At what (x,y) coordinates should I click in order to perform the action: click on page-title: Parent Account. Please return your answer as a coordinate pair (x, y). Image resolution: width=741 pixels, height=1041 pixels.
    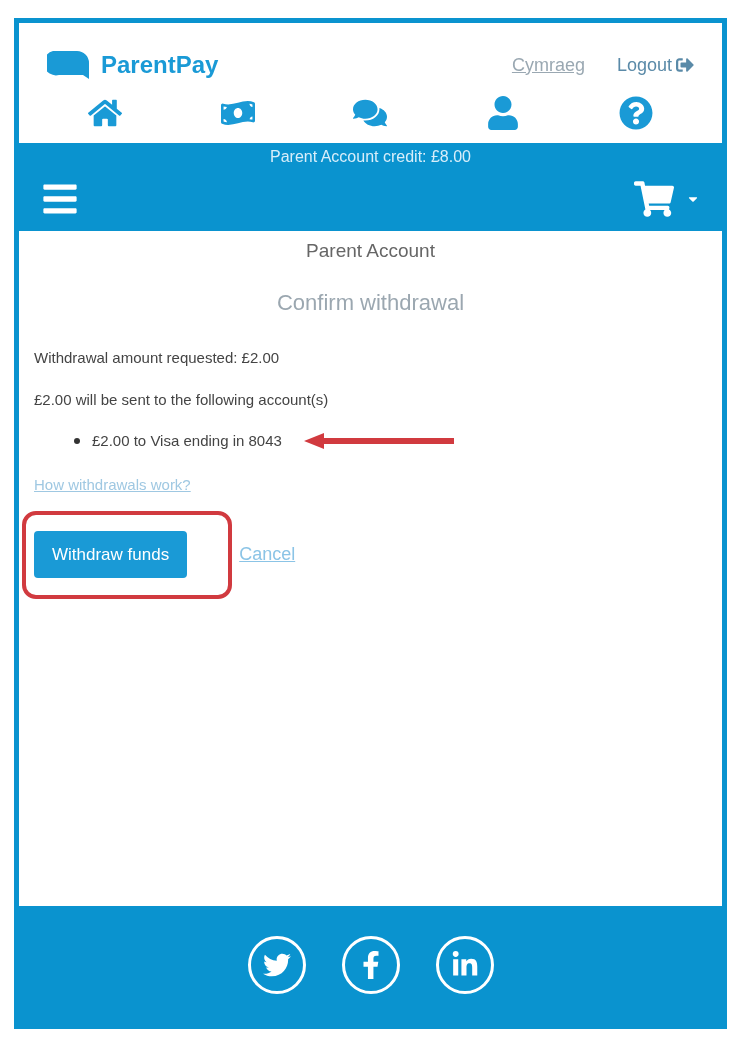
    Looking at the image, I should click on (370, 251).